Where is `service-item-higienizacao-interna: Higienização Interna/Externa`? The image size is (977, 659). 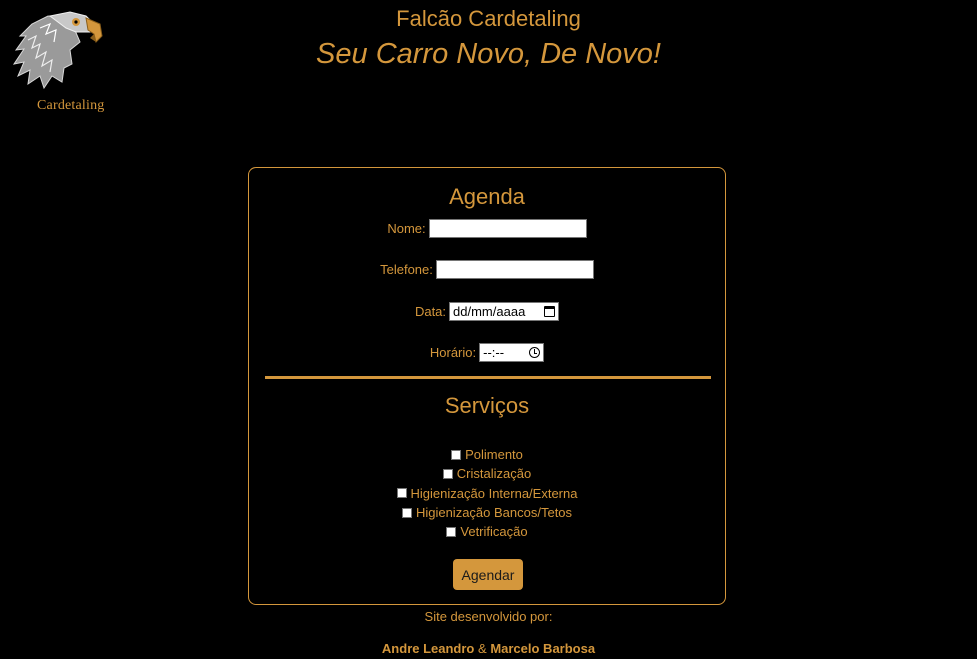
service-item-higienizacao-interna: Higienização Interna/Externa is located at coordinates (487, 493).